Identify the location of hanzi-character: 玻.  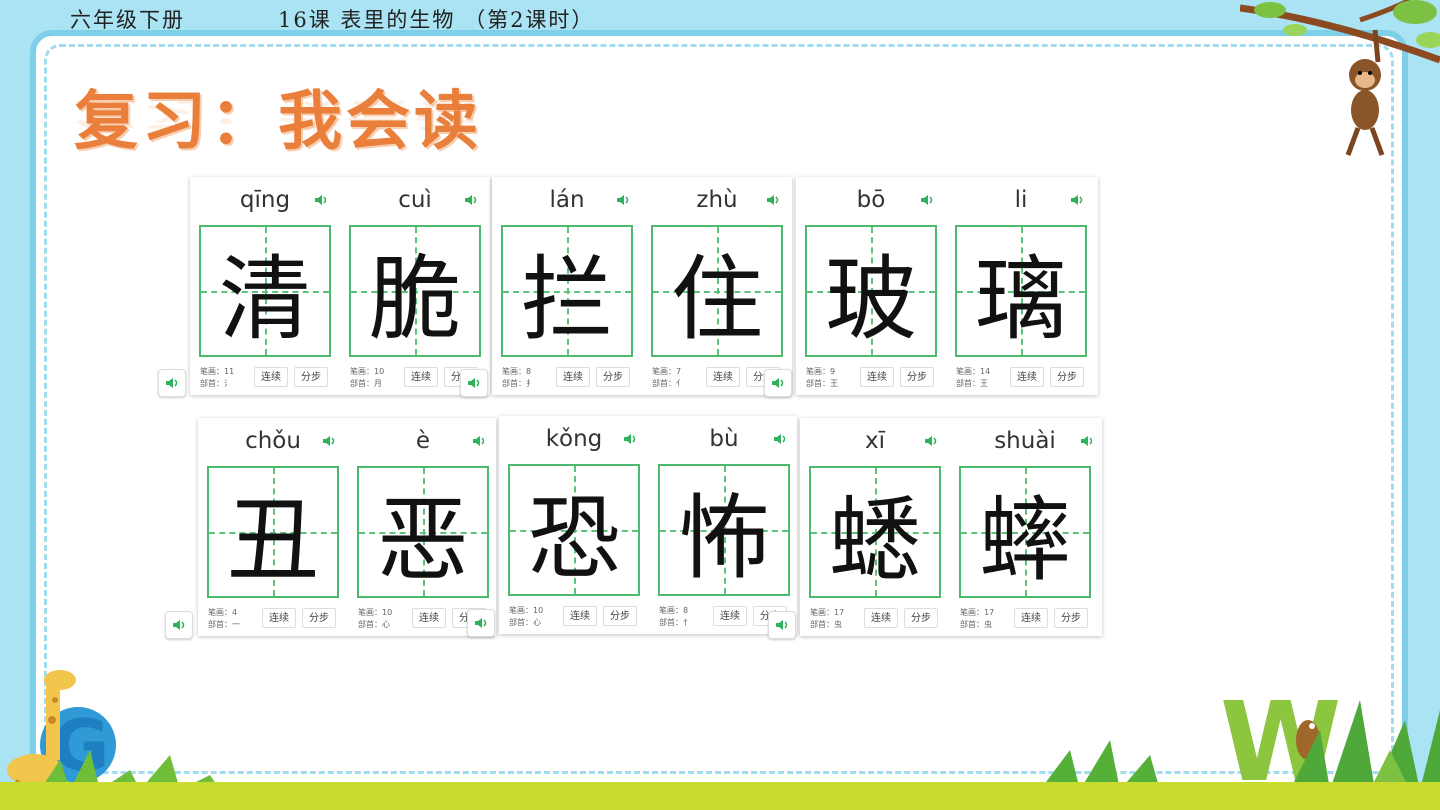
(870, 299).